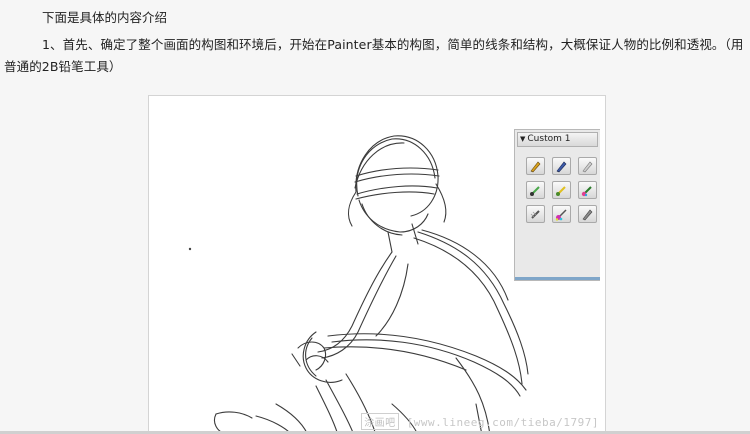  Describe the element at coordinates (522, 139) in the screenshot. I see `collapse-triangle-icon: ▼` at that location.